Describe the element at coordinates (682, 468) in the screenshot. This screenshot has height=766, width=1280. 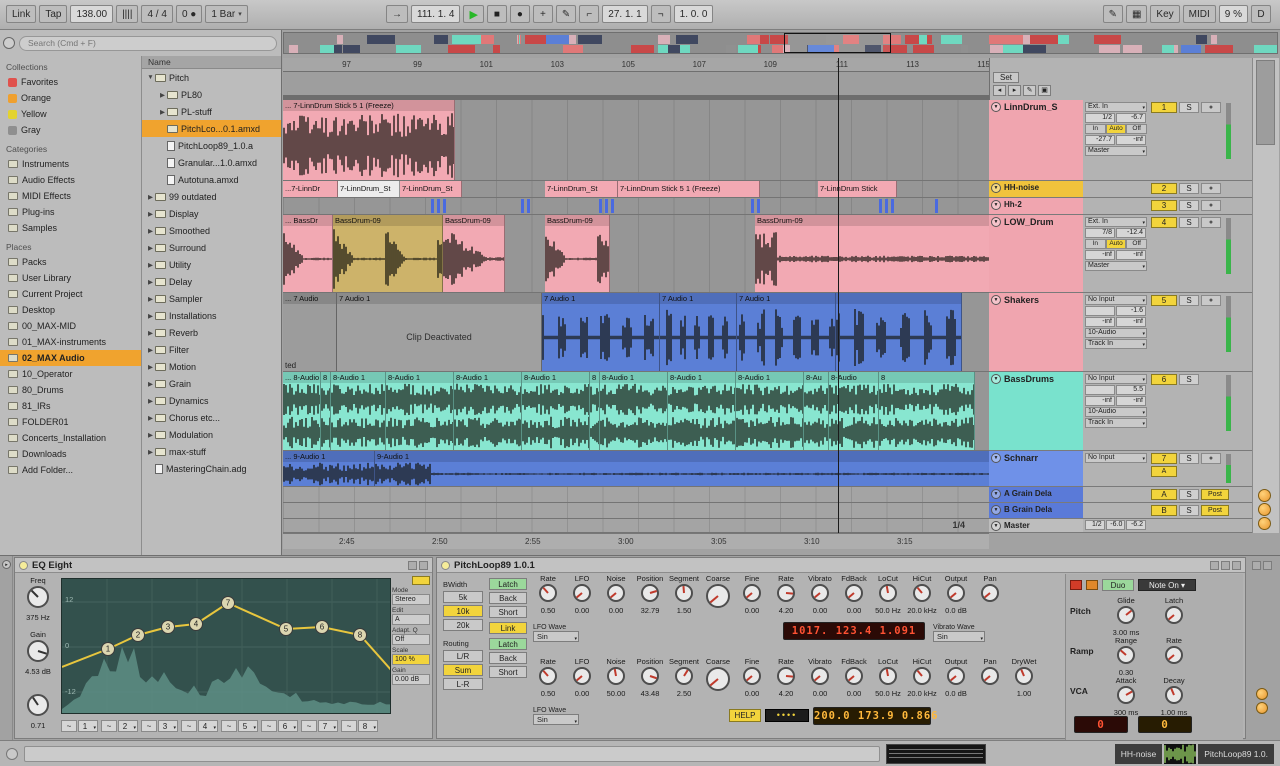
I see `clip: 9-Audio 1` at that location.